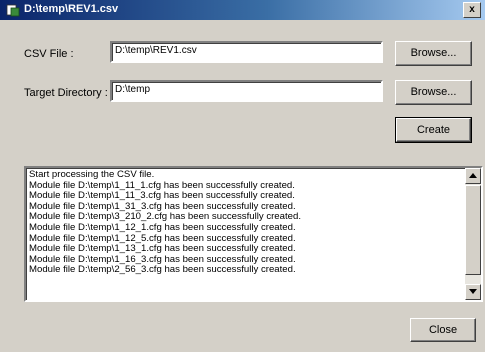  I want to click on target-directory-field: D:\temp, so click(246, 91).